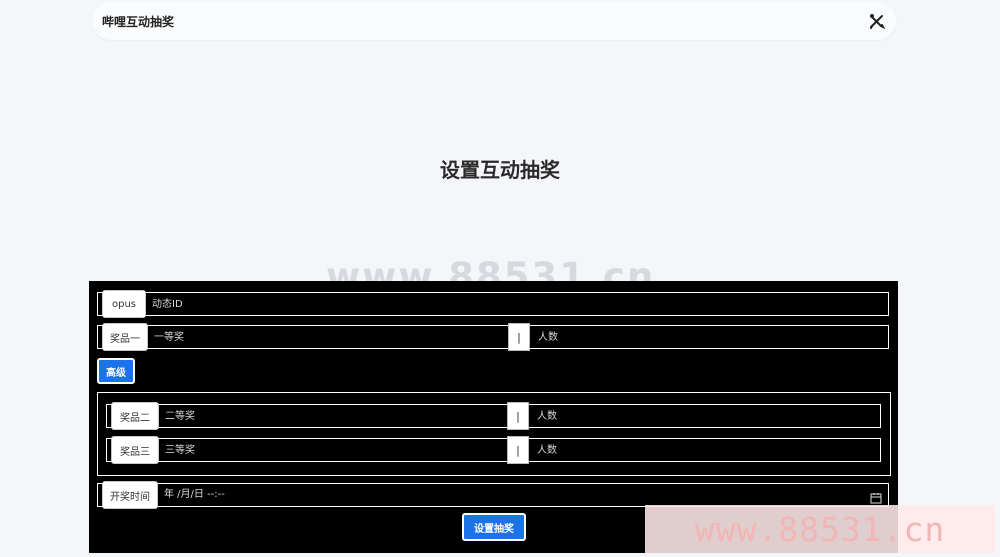  What do you see at coordinates (709, 337) in the screenshot?
I see `prize1-count-input` at bounding box center [709, 337].